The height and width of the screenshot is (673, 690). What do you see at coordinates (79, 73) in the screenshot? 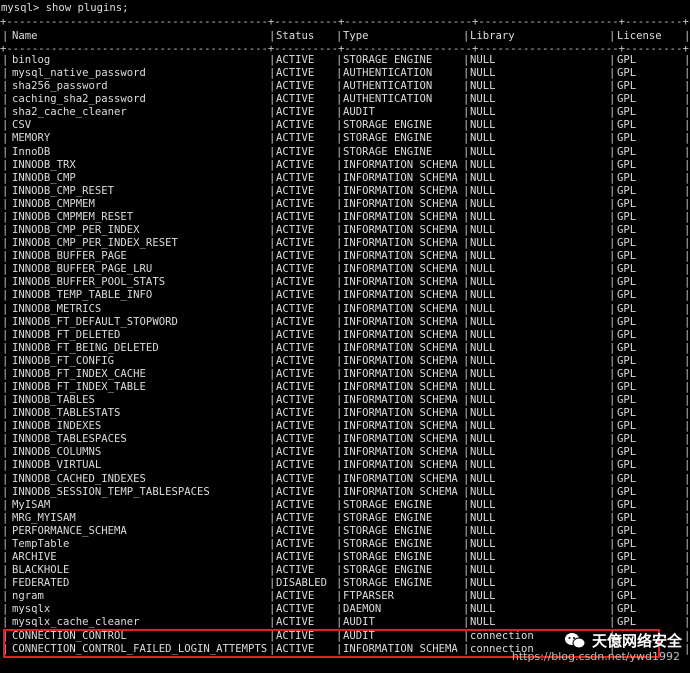
I see `table-cell: mysql_native_password` at bounding box center [79, 73].